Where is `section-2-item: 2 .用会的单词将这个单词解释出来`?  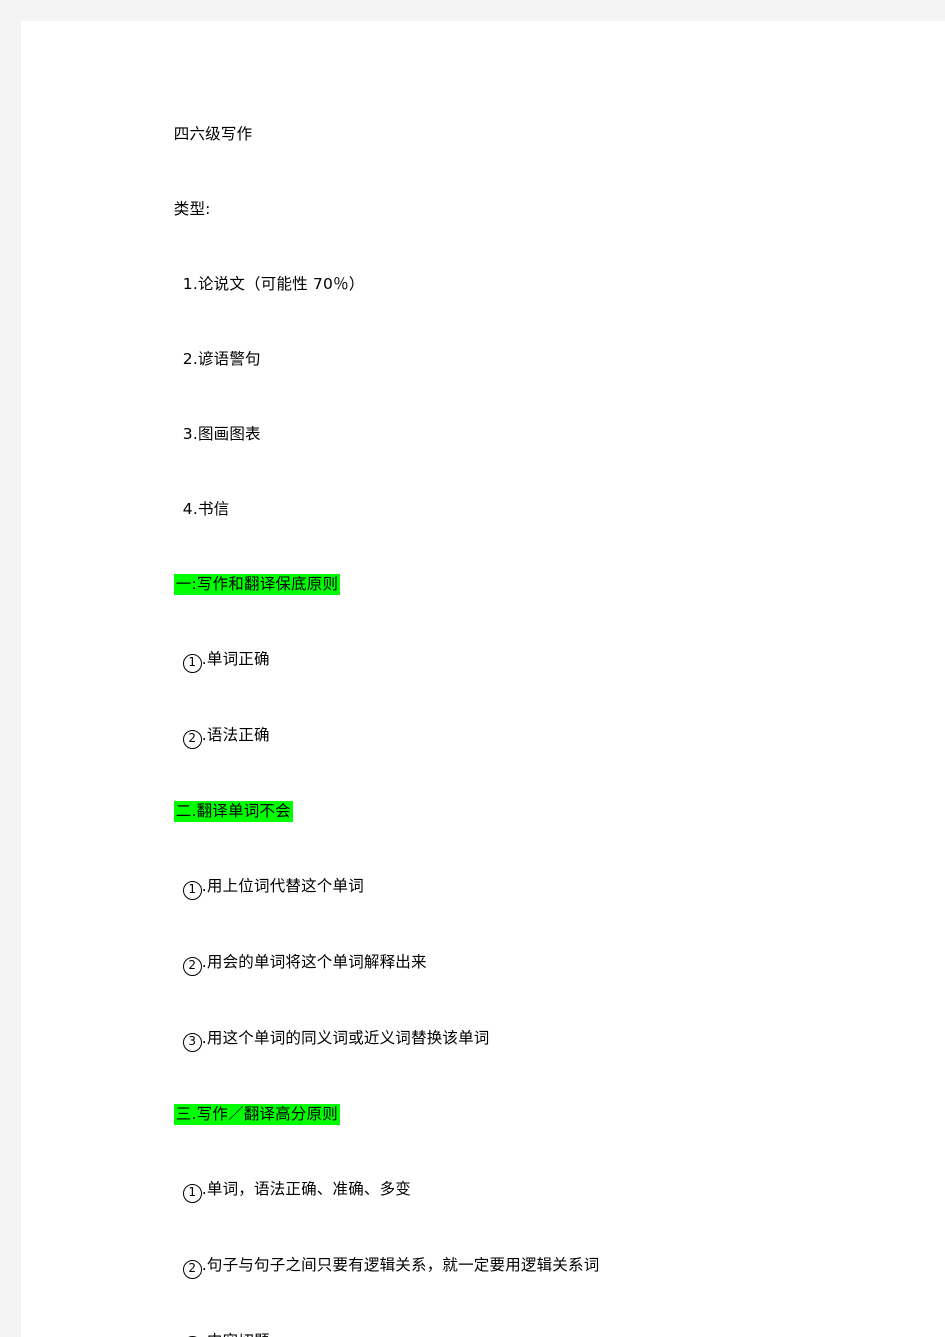
section-2-item: 2 .用会的单词将这个单词解释出来 is located at coordinates (538, 963).